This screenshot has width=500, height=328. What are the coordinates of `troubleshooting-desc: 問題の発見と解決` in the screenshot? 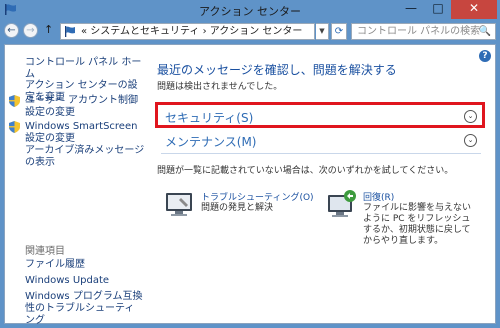 It's located at (237, 208).